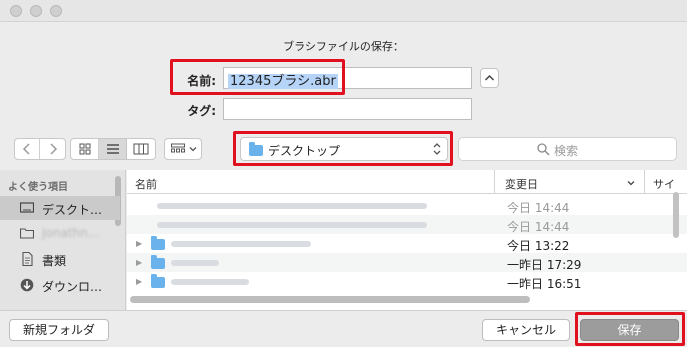 The height and width of the screenshot is (347, 687). Describe the element at coordinates (343, 11) in the screenshot. I see `window-titlebar` at that location.